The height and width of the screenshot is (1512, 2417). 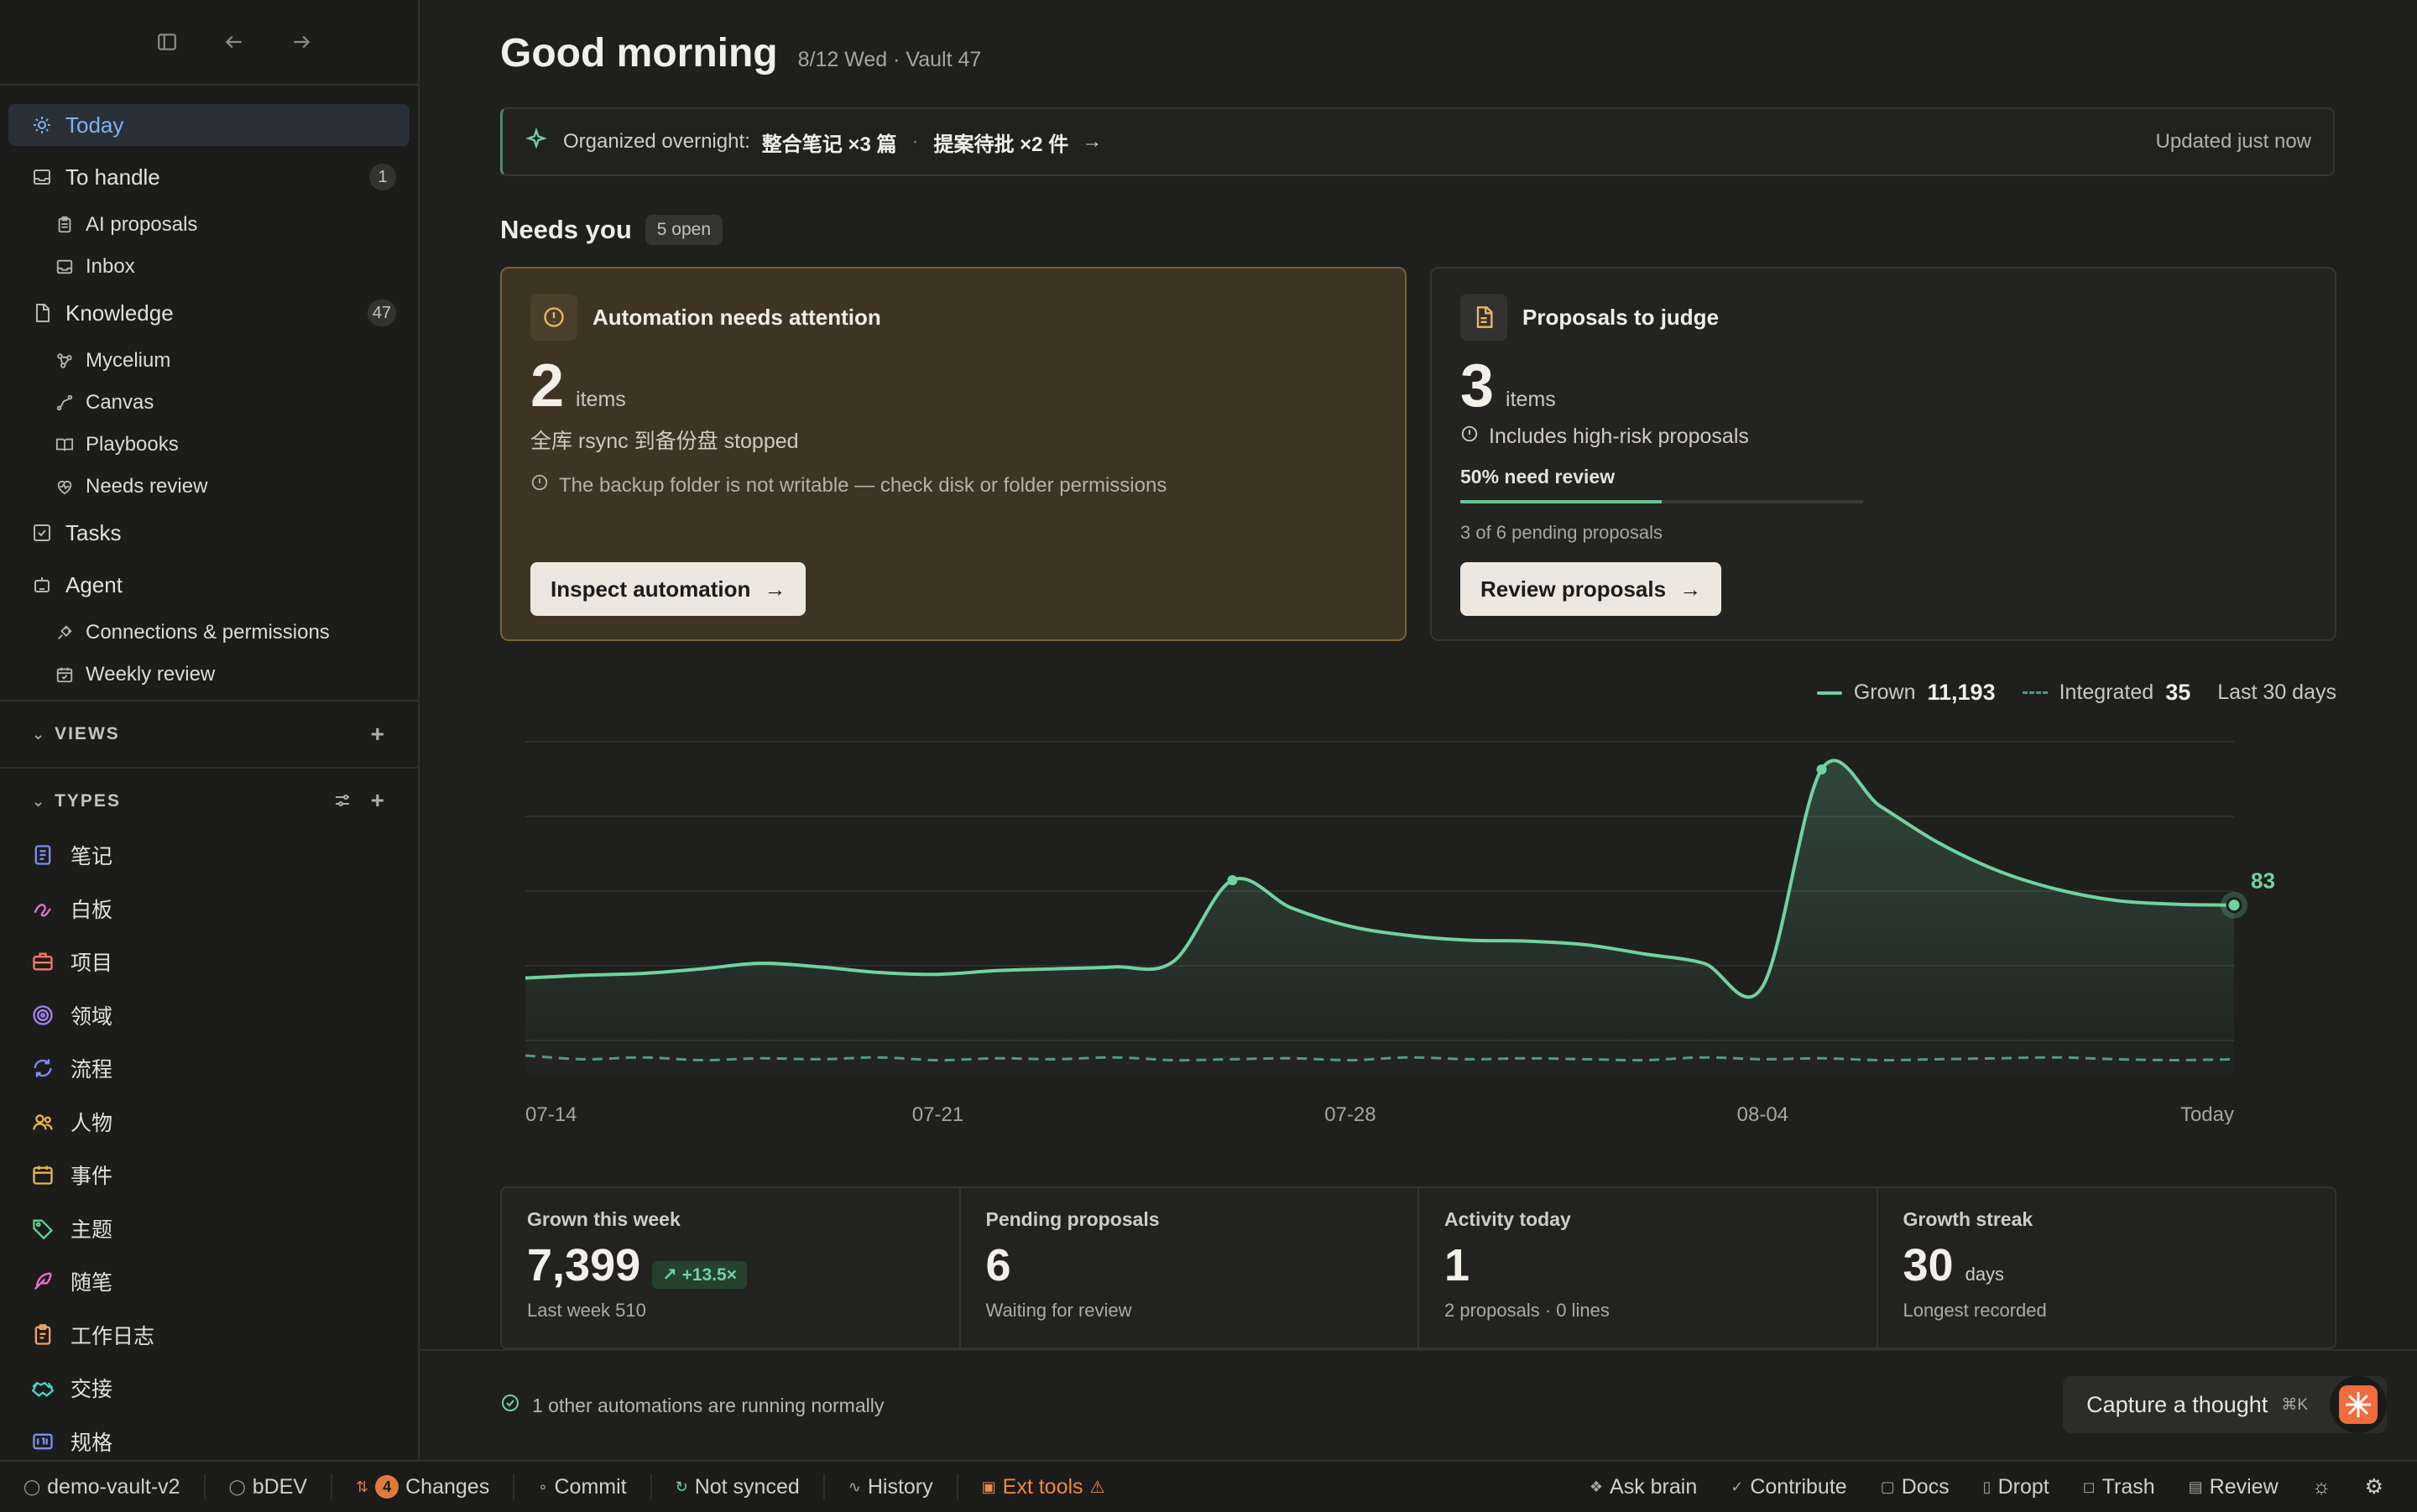 What do you see at coordinates (91, 857) in the screenshot?
I see `type-label: 笔记` at bounding box center [91, 857].